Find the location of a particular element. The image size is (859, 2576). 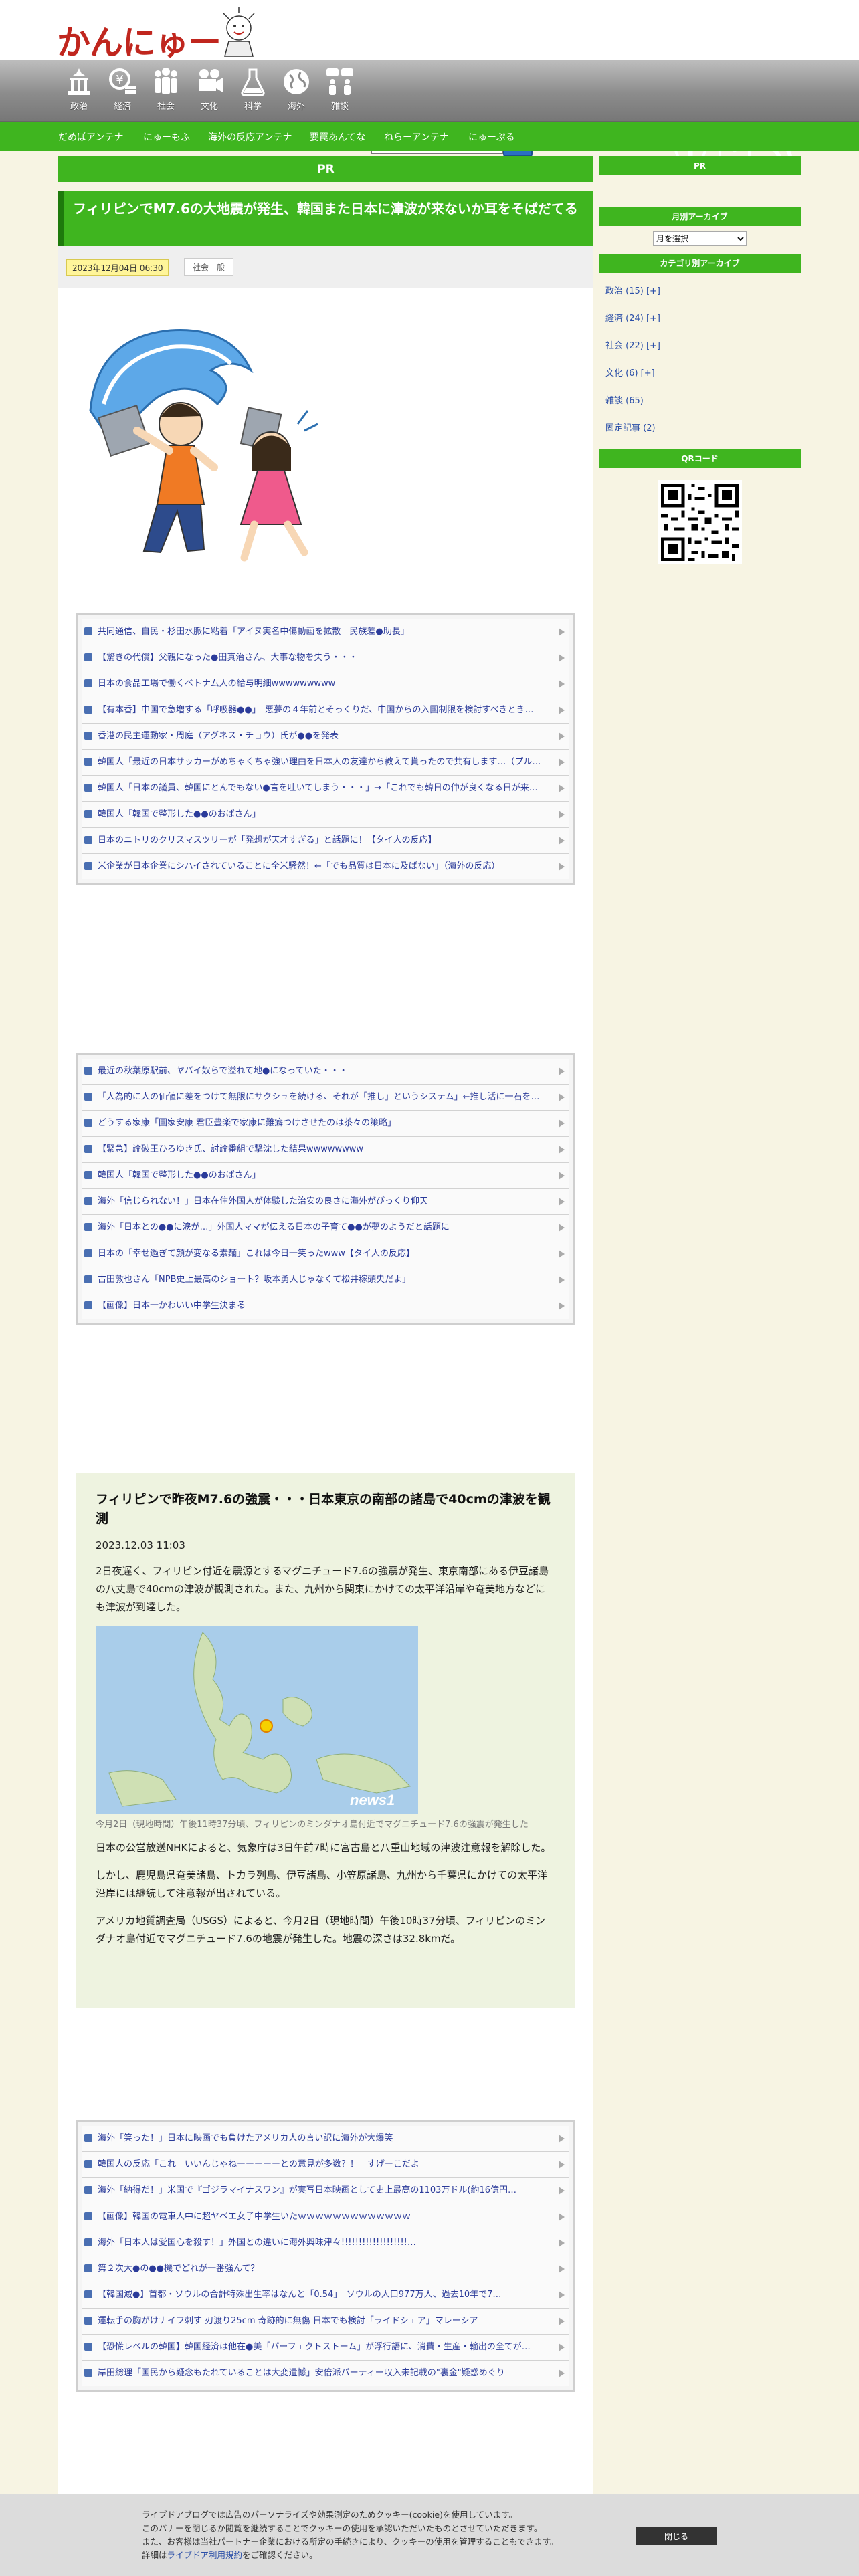

list-item: 【画像】韓国の電車人中に超ヤベエ女子中学生いたｗｗｗｗｗｗｗｗｗｗｗｗｗ is located at coordinates (326, 2217).